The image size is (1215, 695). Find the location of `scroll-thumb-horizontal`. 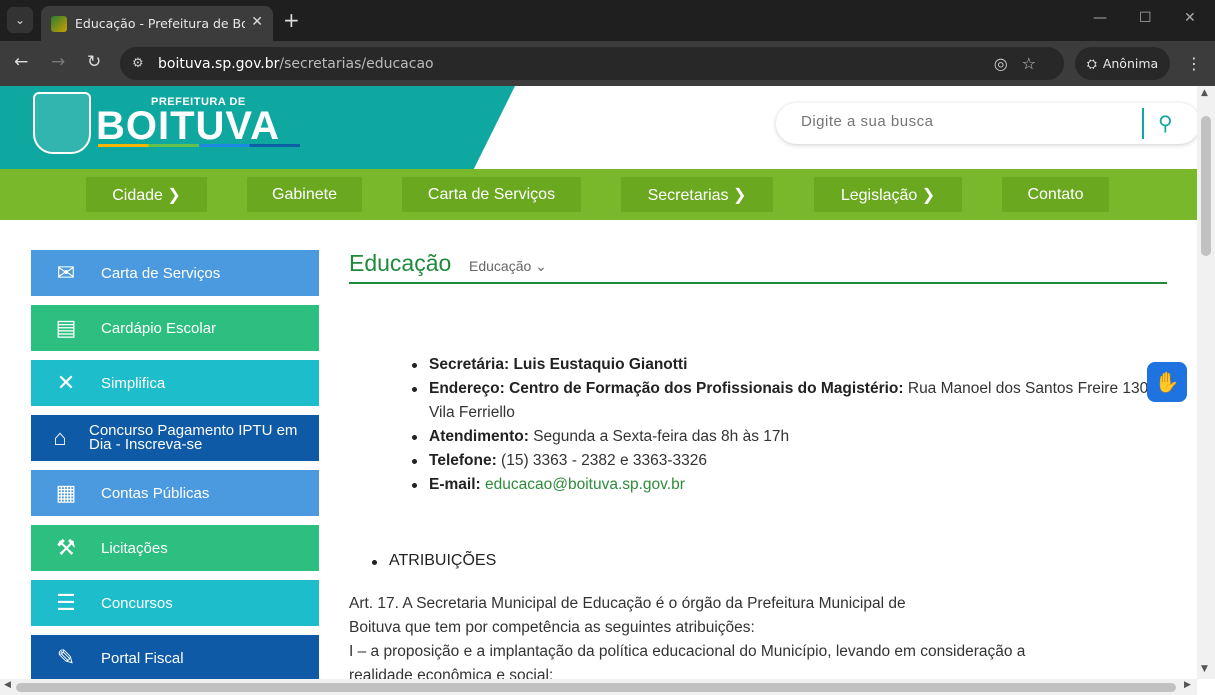

scroll-thumb-horizontal is located at coordinates (596, 687).